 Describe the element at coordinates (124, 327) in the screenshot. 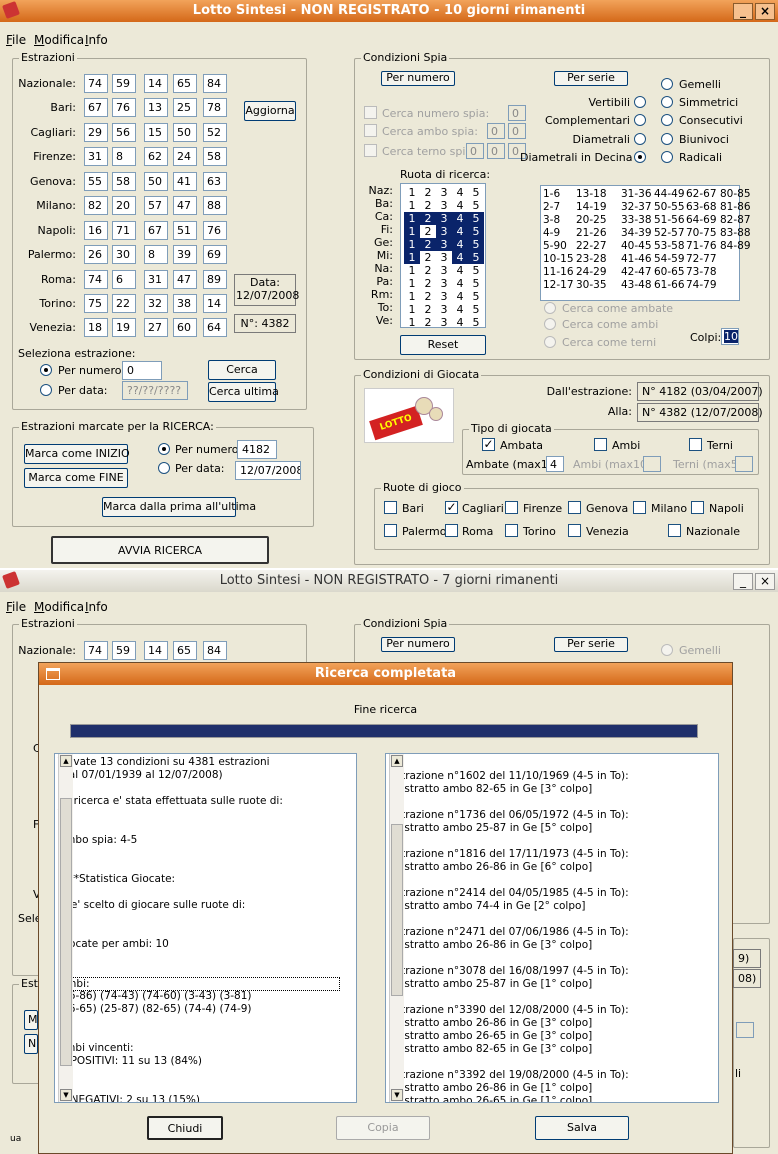

I see `estratto-number: 19` at that location.